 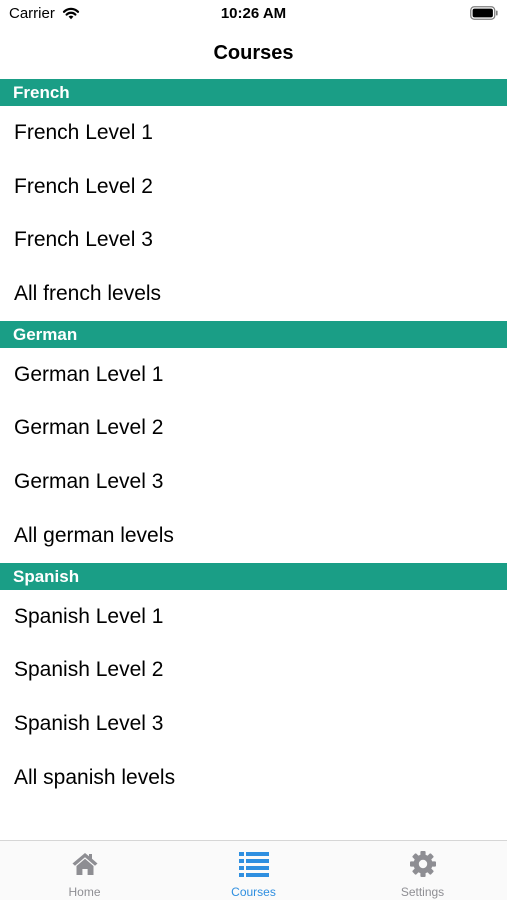 I want to click on tab-settings: Settings, so click(x=422, y=870).